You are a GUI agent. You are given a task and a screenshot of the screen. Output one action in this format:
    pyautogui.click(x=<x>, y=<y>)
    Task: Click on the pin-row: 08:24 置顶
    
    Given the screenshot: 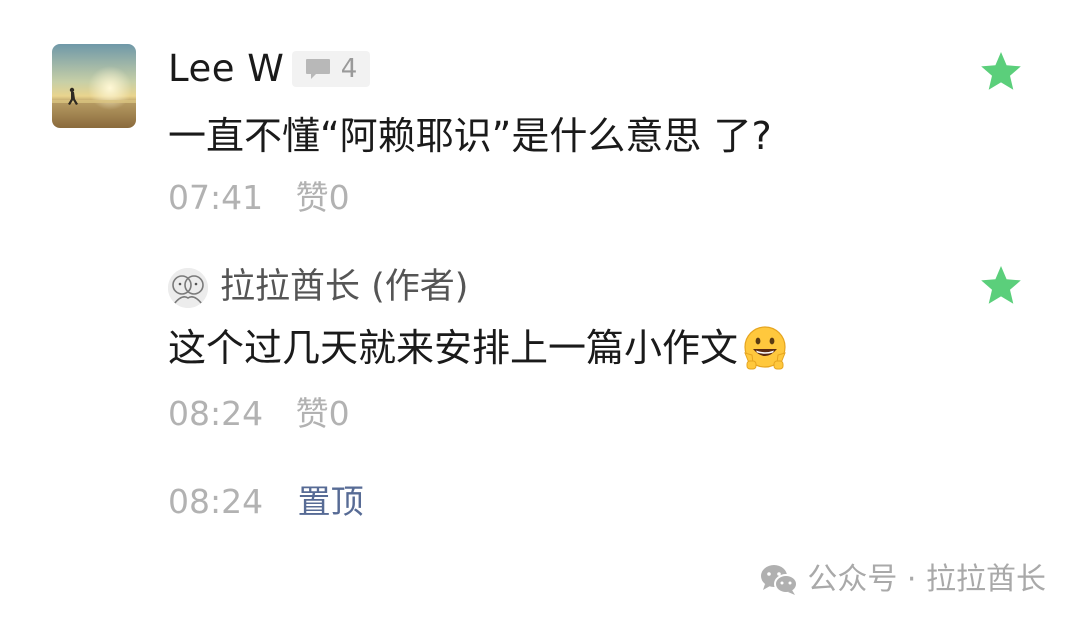 What is the action you would take?
    pyautogui.click(x=266, y=502)
    